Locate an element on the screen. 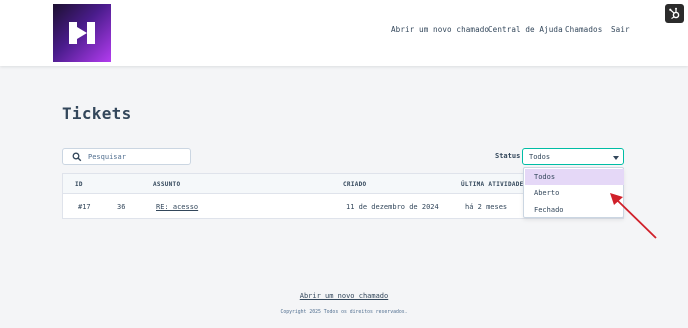  search-box is located at coordinates (126, 156).